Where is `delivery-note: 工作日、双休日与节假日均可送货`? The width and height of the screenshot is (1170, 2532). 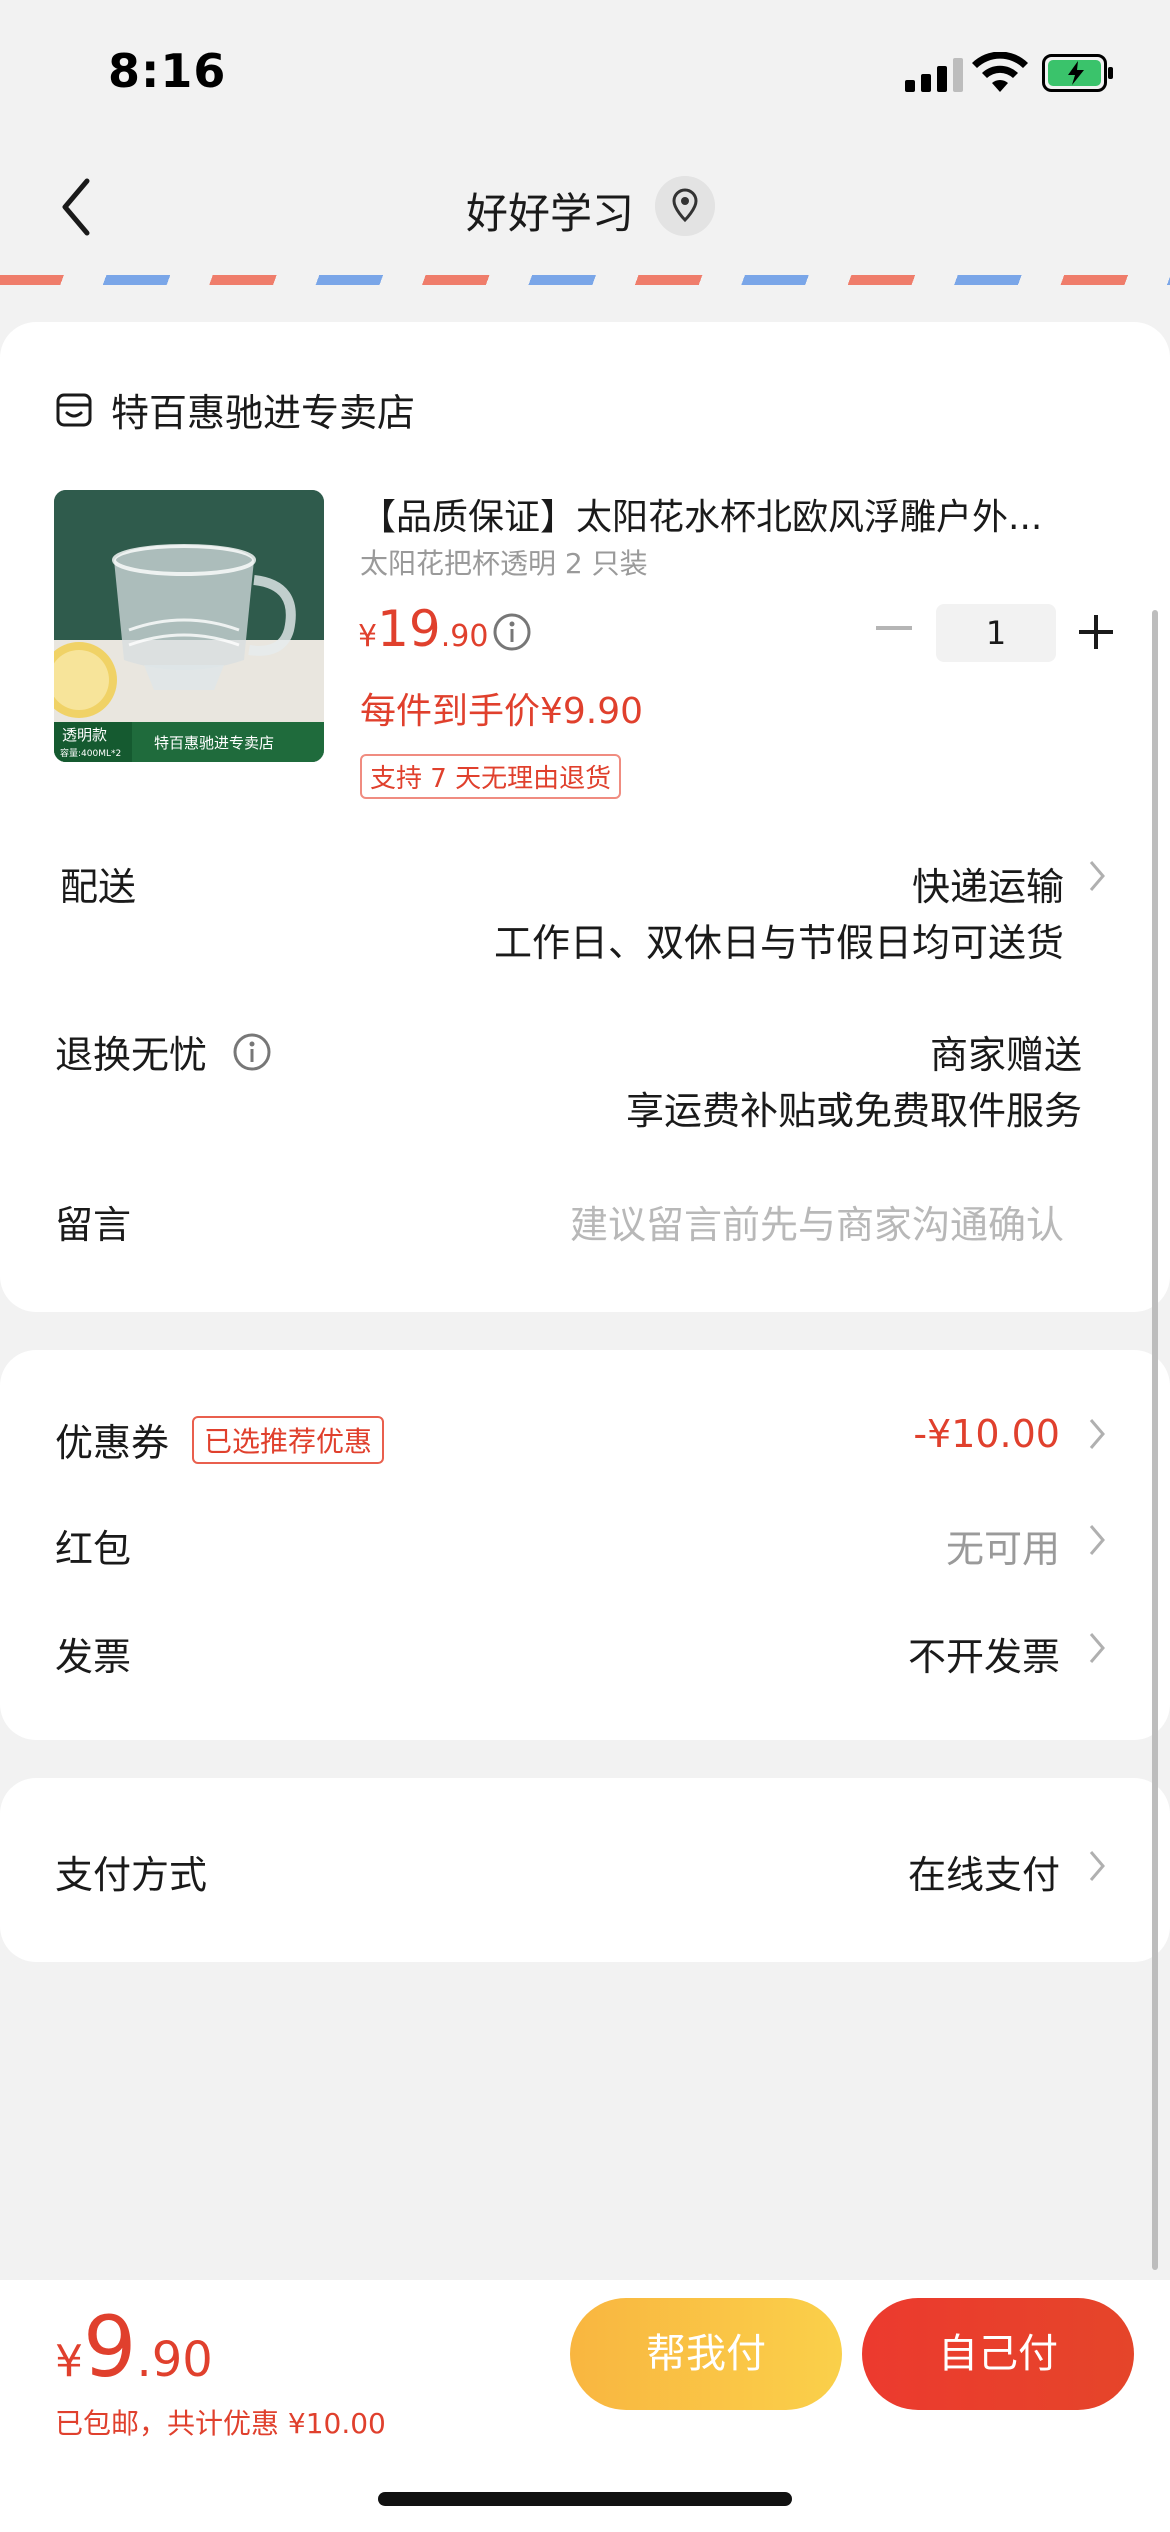 delivery-note: 工作日、双休日与节假日均可送货 is located at coordinates (778, 943).